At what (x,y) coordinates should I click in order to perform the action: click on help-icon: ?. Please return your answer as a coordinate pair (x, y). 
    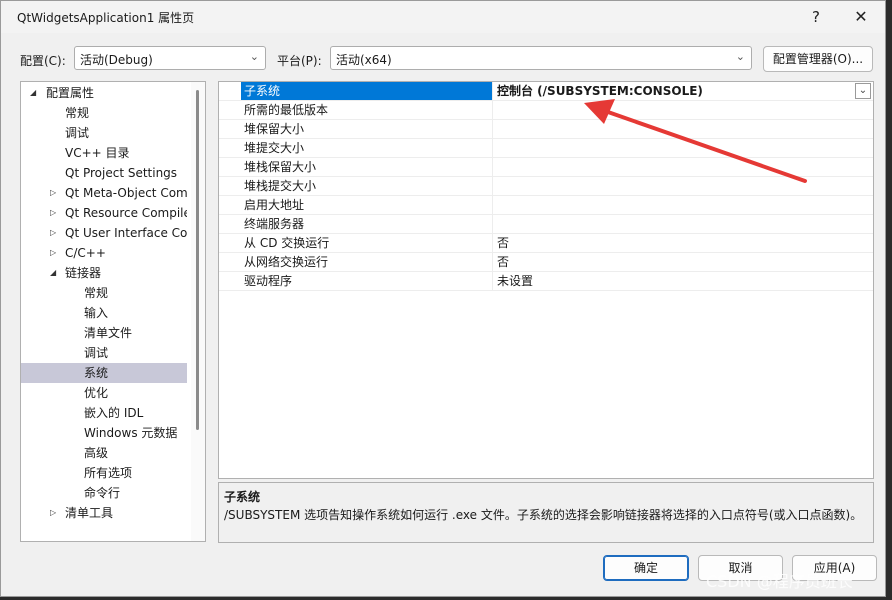
    Looking at the image, I should click on (816, 17).